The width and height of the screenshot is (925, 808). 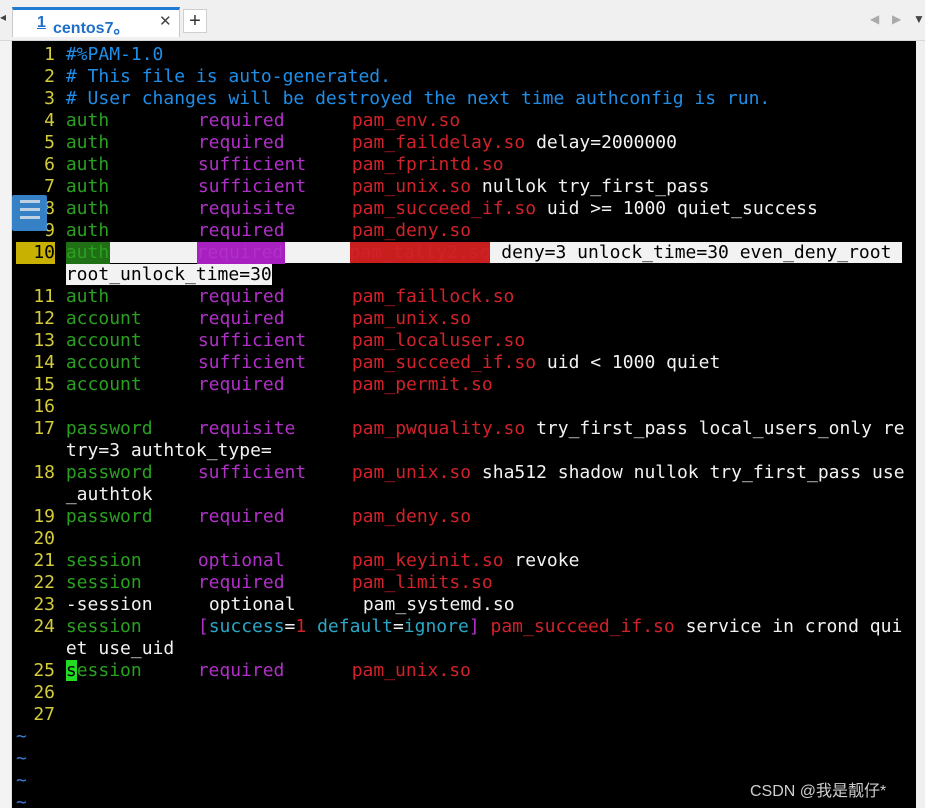 What do you see at coordinates (460, 517) in the screenshot?
I see `vim-line: 19 password required pam_deny.so` at bounding box center [460, 517].